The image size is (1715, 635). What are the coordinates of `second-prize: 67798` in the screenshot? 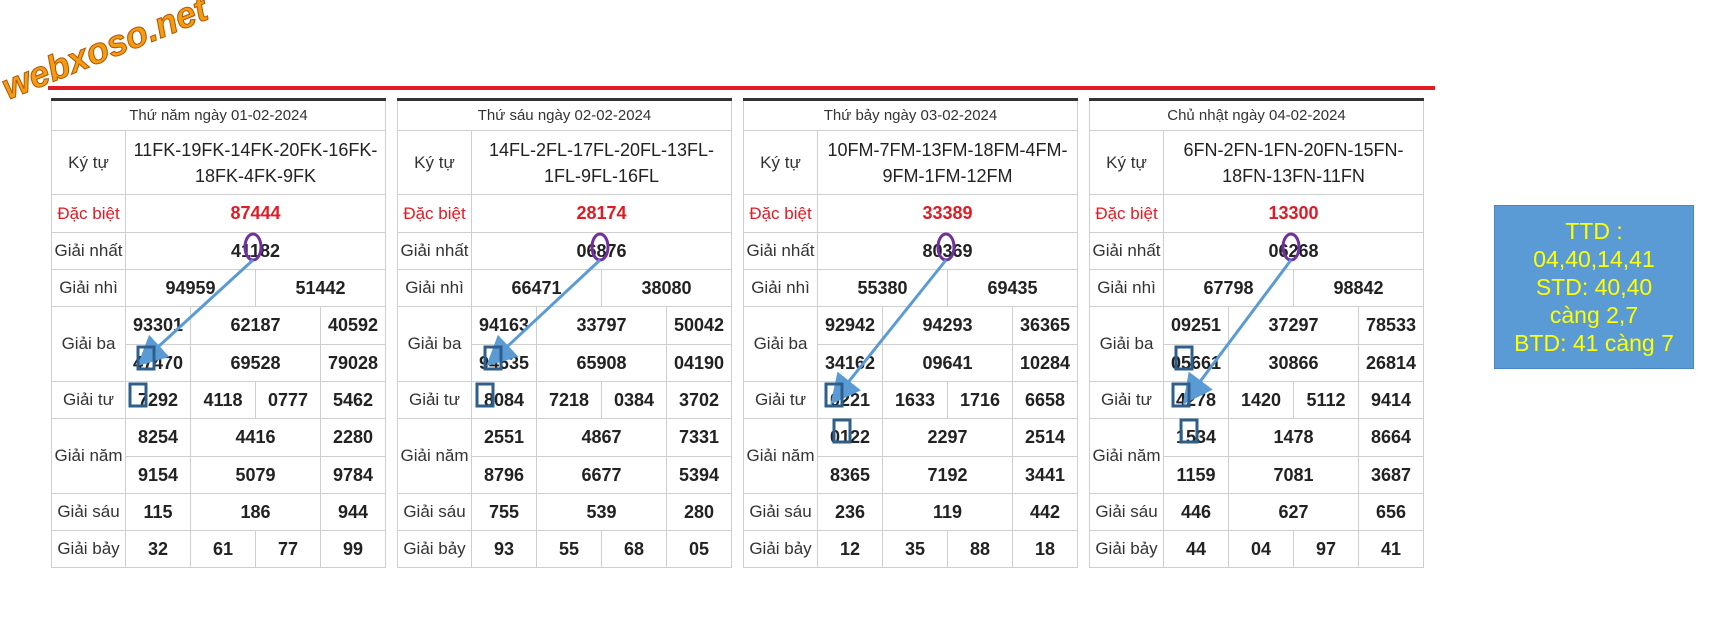 It's located at (1228, 288).